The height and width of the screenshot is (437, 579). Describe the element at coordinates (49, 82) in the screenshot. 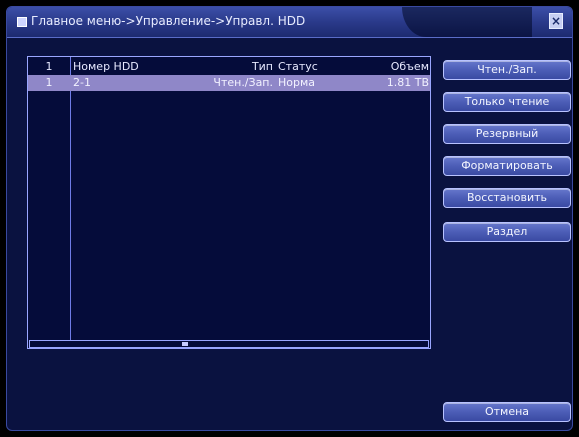

I see `row-index: 1` at that location.